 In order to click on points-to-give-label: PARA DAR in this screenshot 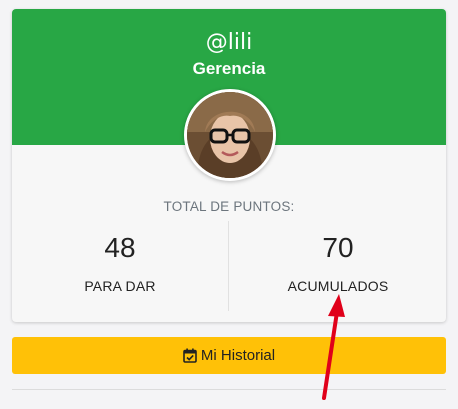, I will do `click(120, 286)`.